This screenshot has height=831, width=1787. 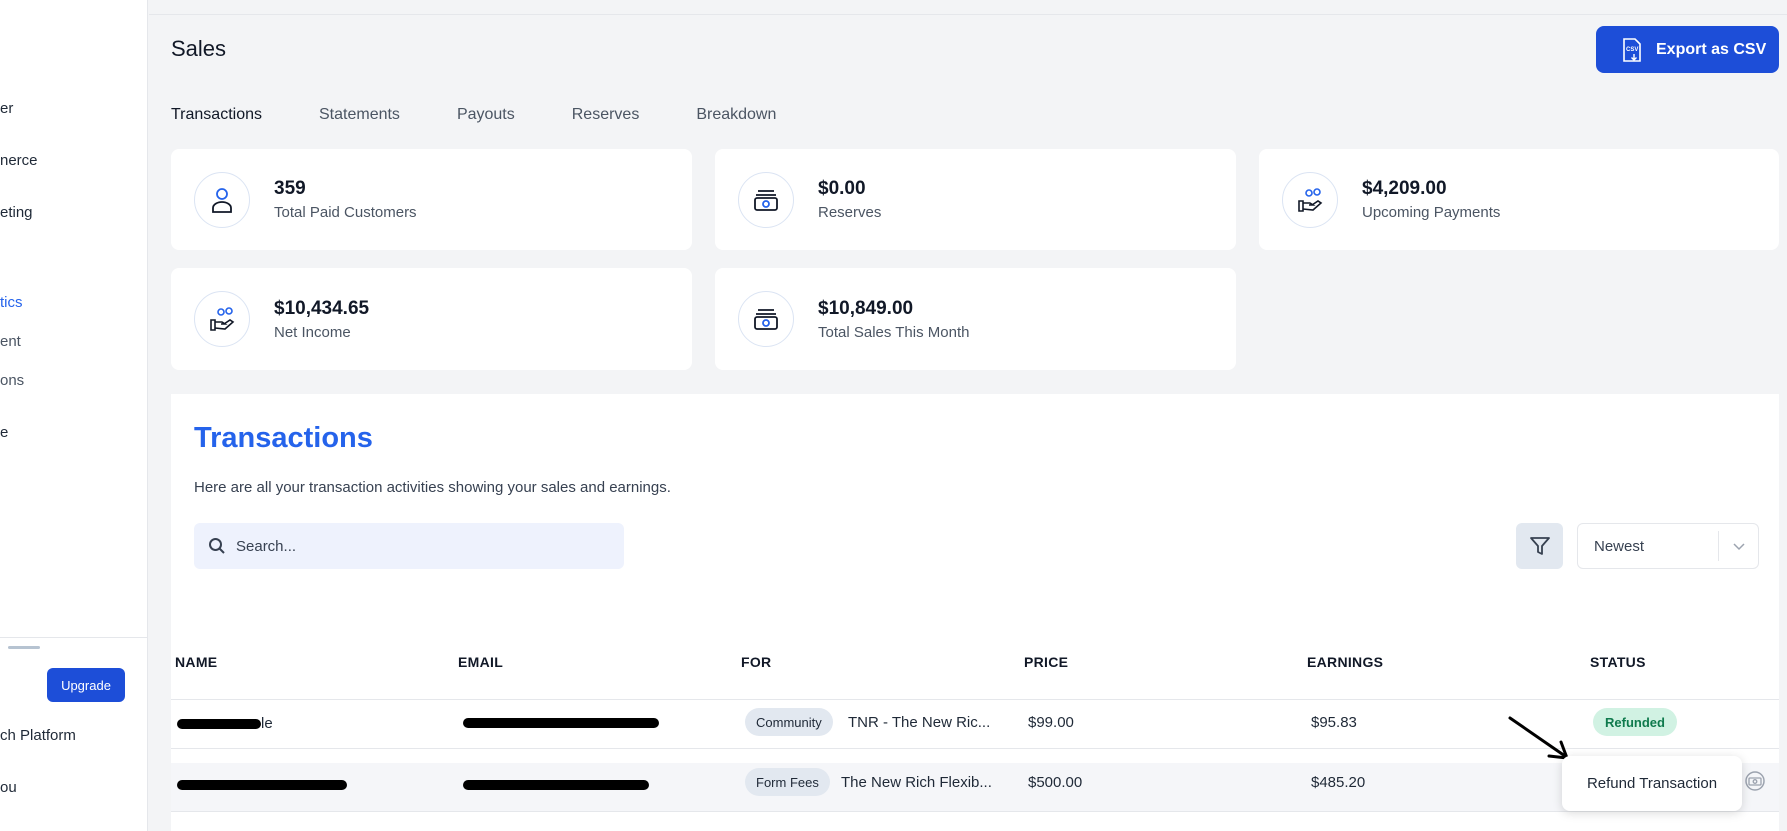 What do you see at coordinates (359, 115) in the screenshot?
I see `tab-statements: Statements` at bounding box center [359, 115].